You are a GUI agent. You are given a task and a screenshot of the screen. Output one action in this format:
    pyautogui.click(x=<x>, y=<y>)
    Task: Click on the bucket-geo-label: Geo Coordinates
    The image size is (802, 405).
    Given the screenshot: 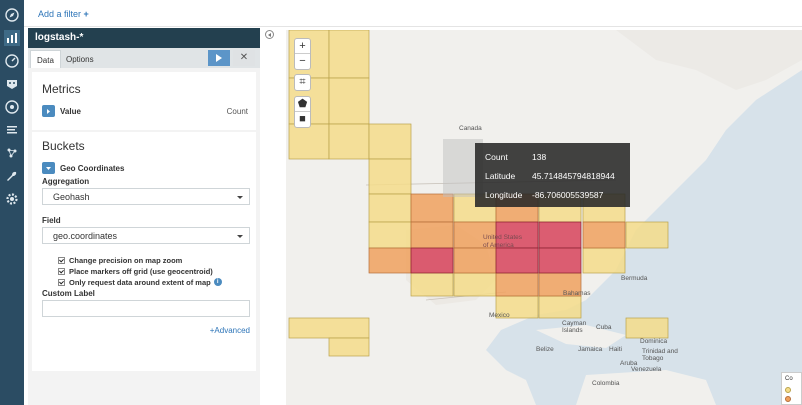 What is the action you would take?
    pyautogui.click(x=92, y=168)
    